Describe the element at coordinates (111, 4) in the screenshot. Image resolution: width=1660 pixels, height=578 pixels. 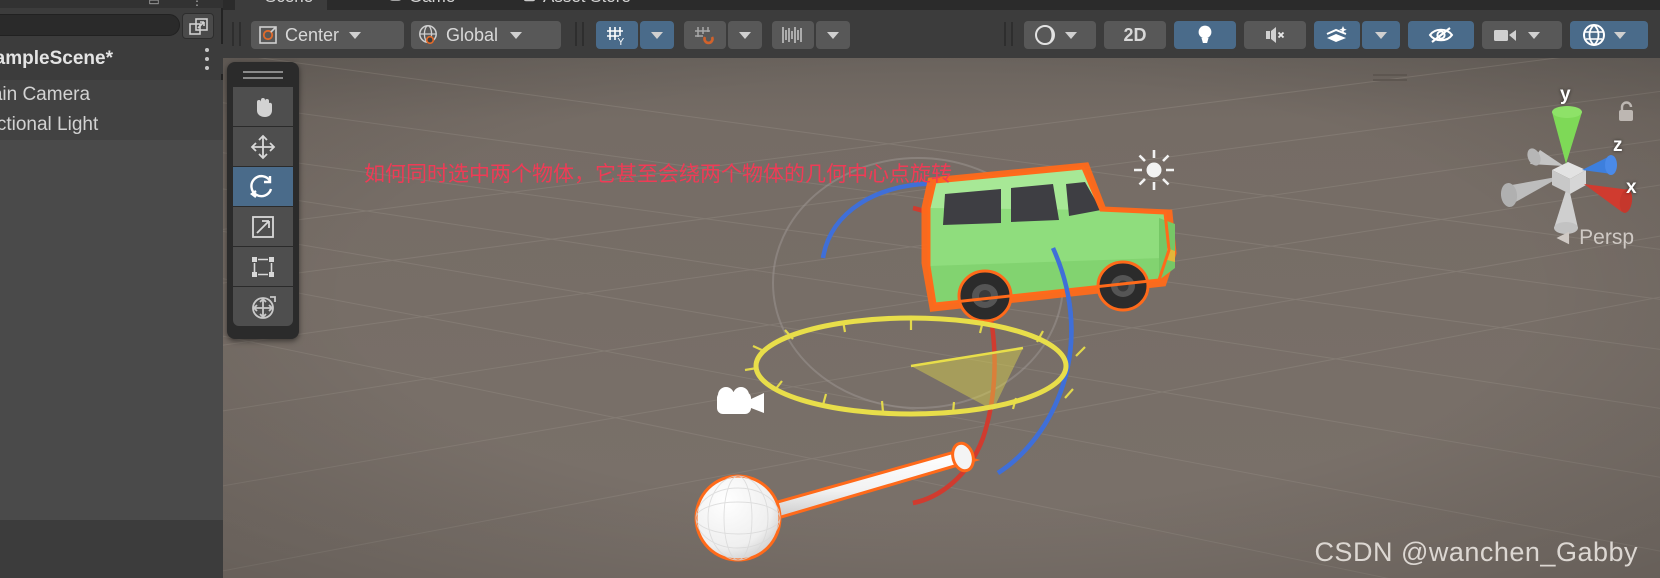
I see `hierarchy-tab-strip: ▭ ⋮` at that location.